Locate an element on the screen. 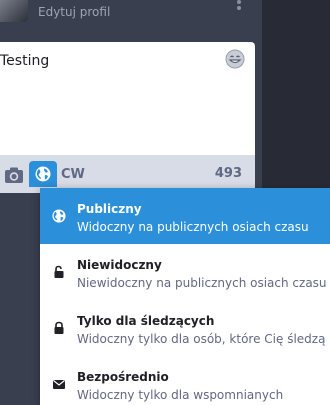  character-counter: 493 is located at coordinates (228, 173).